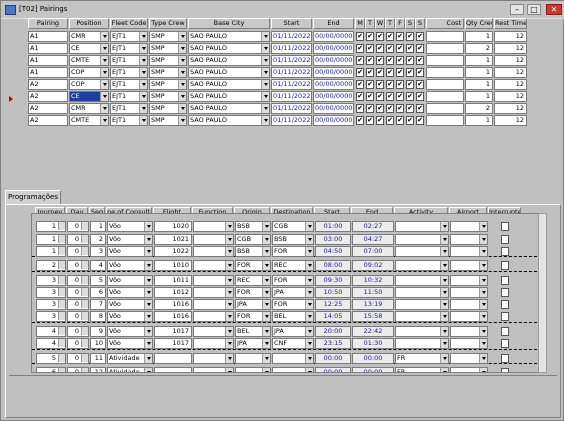 The width and height of the screenshot is (564, 421). I want to click on seq-field: 4, so click(98, 265).